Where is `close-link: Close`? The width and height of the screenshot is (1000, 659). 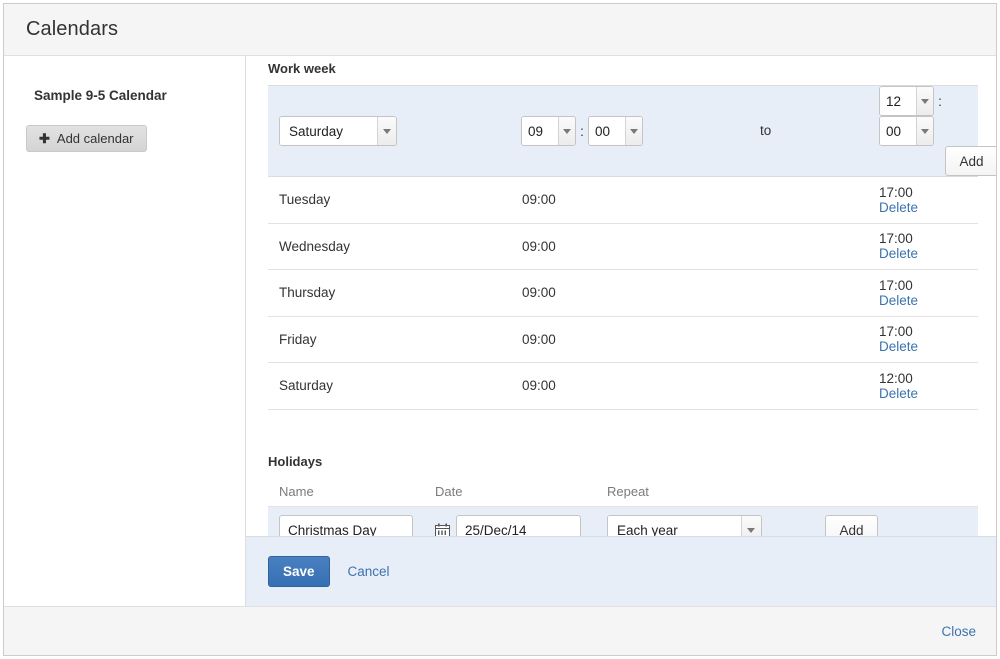
close-link: Close is located at coordinates (958, 631).